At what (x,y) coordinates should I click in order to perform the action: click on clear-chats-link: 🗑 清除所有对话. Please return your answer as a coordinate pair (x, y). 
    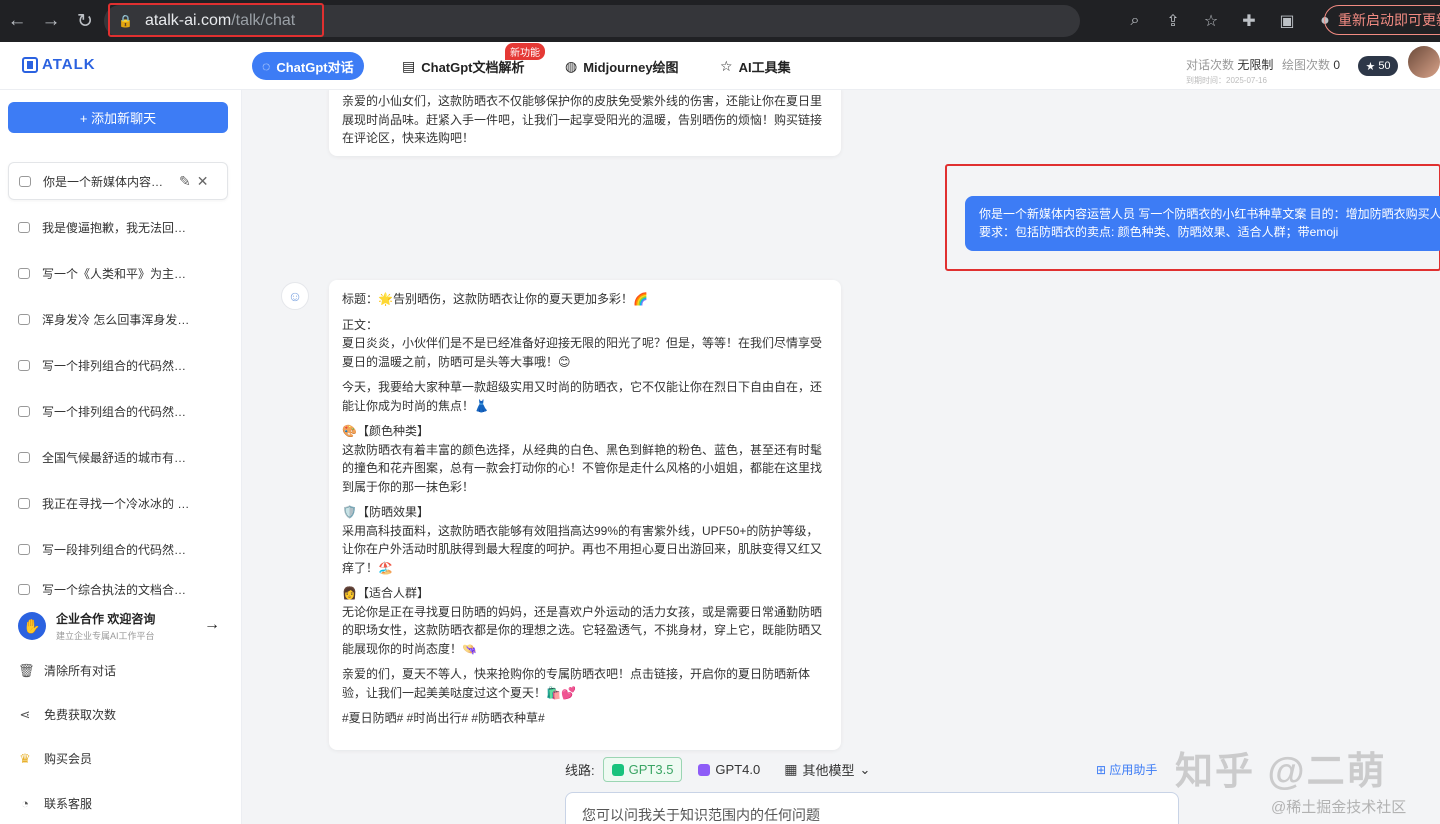
    Looking at the image, I should click on (67, 670).